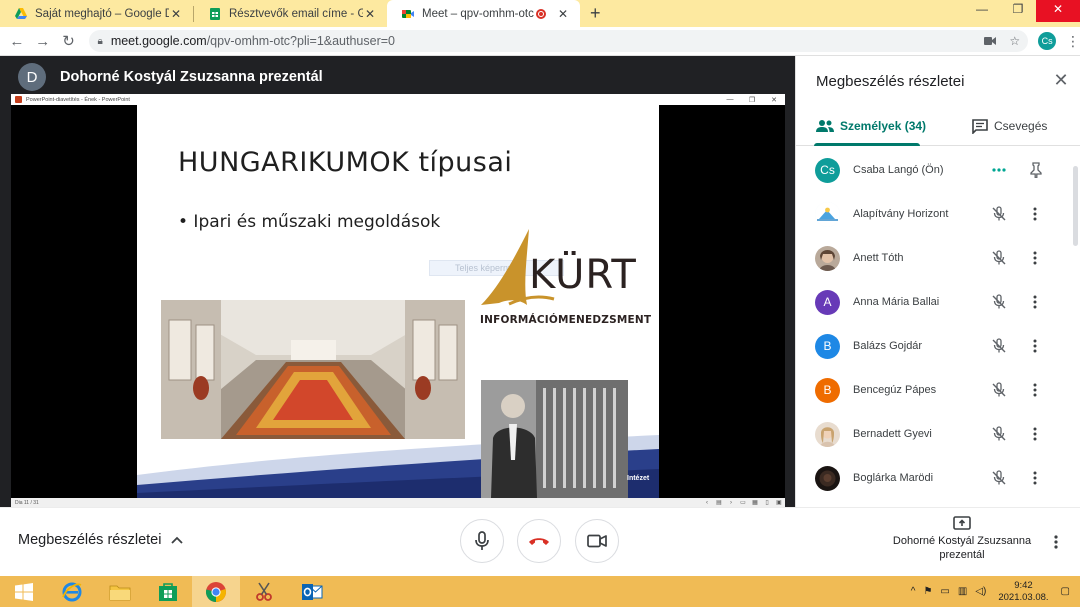  What do you see at coordinates (1047, 41) in the screenshot?
I see `profile-avatar: Cs` at bounding box center [1047, 41].